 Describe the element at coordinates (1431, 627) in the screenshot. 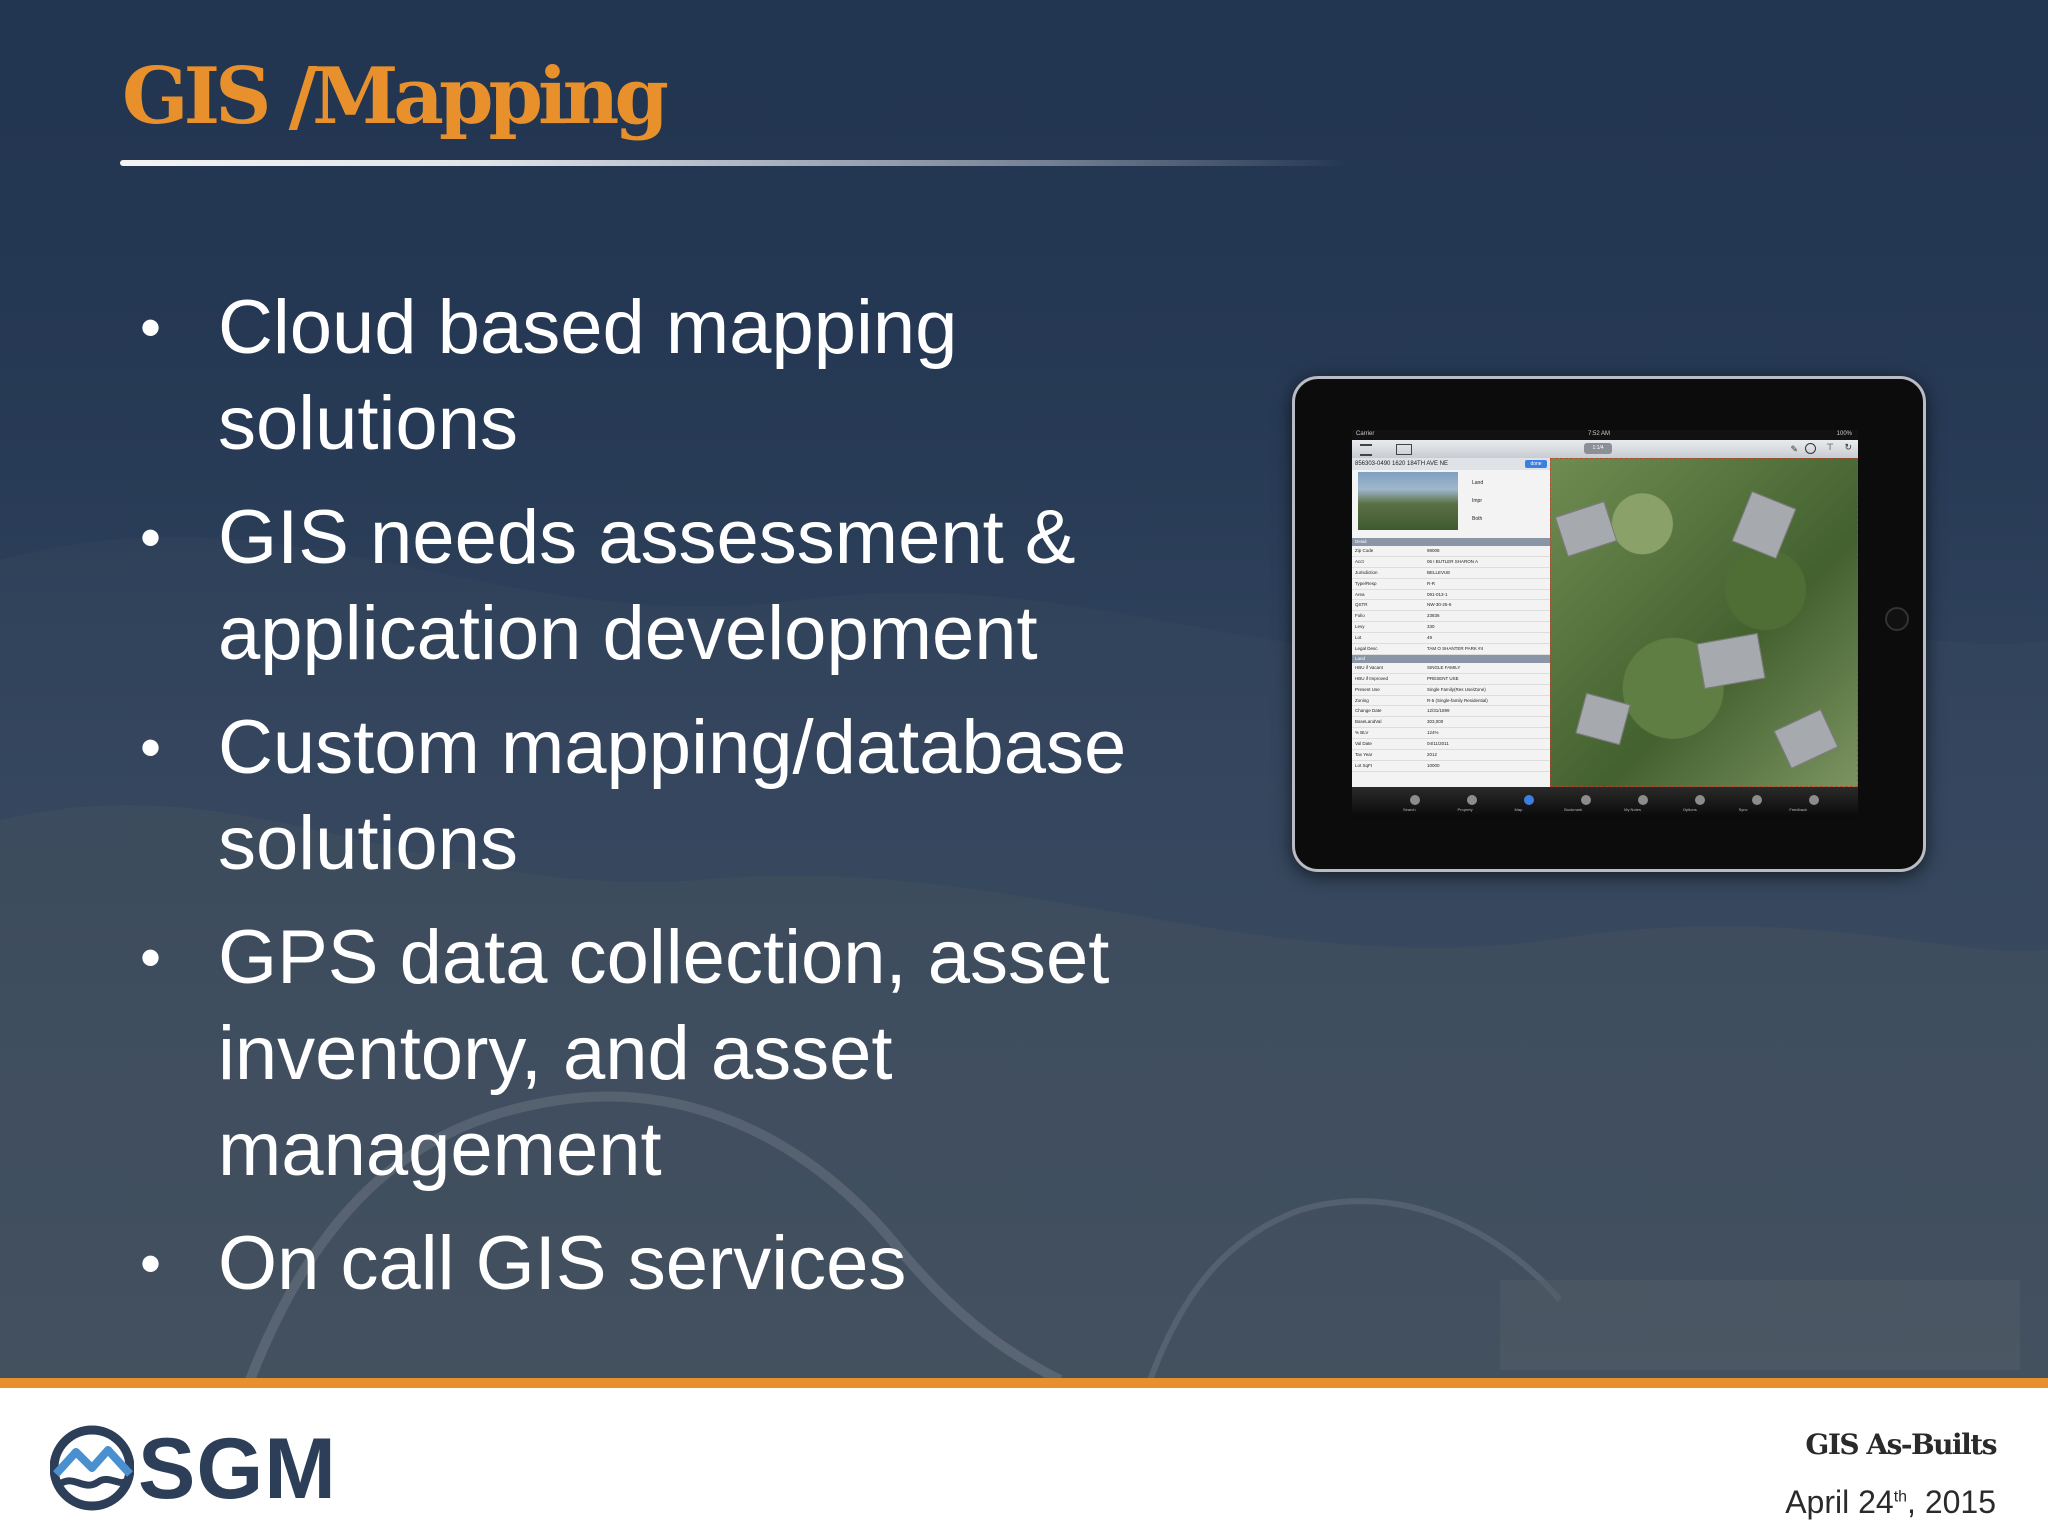

I see `row-value: 330` at that location.